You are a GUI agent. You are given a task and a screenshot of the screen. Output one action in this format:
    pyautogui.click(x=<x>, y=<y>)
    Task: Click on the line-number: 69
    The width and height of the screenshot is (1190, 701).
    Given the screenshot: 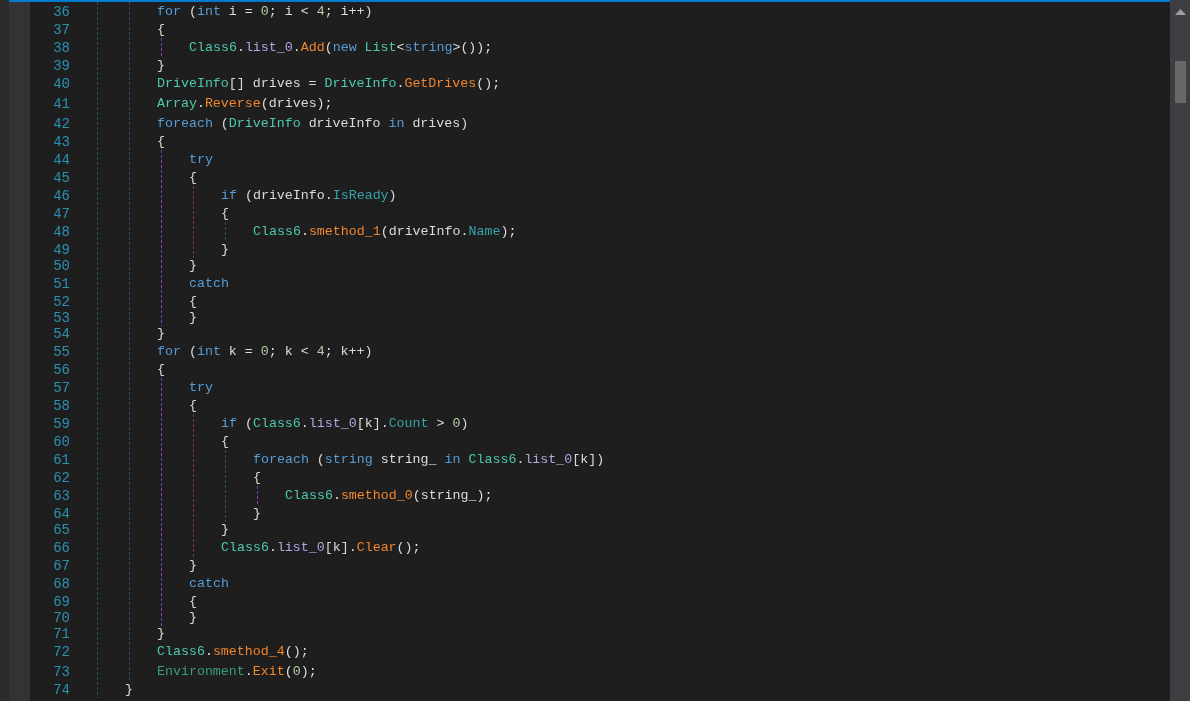 What is the action you would take?
    pyautogui.click(x=61, y=602)
    